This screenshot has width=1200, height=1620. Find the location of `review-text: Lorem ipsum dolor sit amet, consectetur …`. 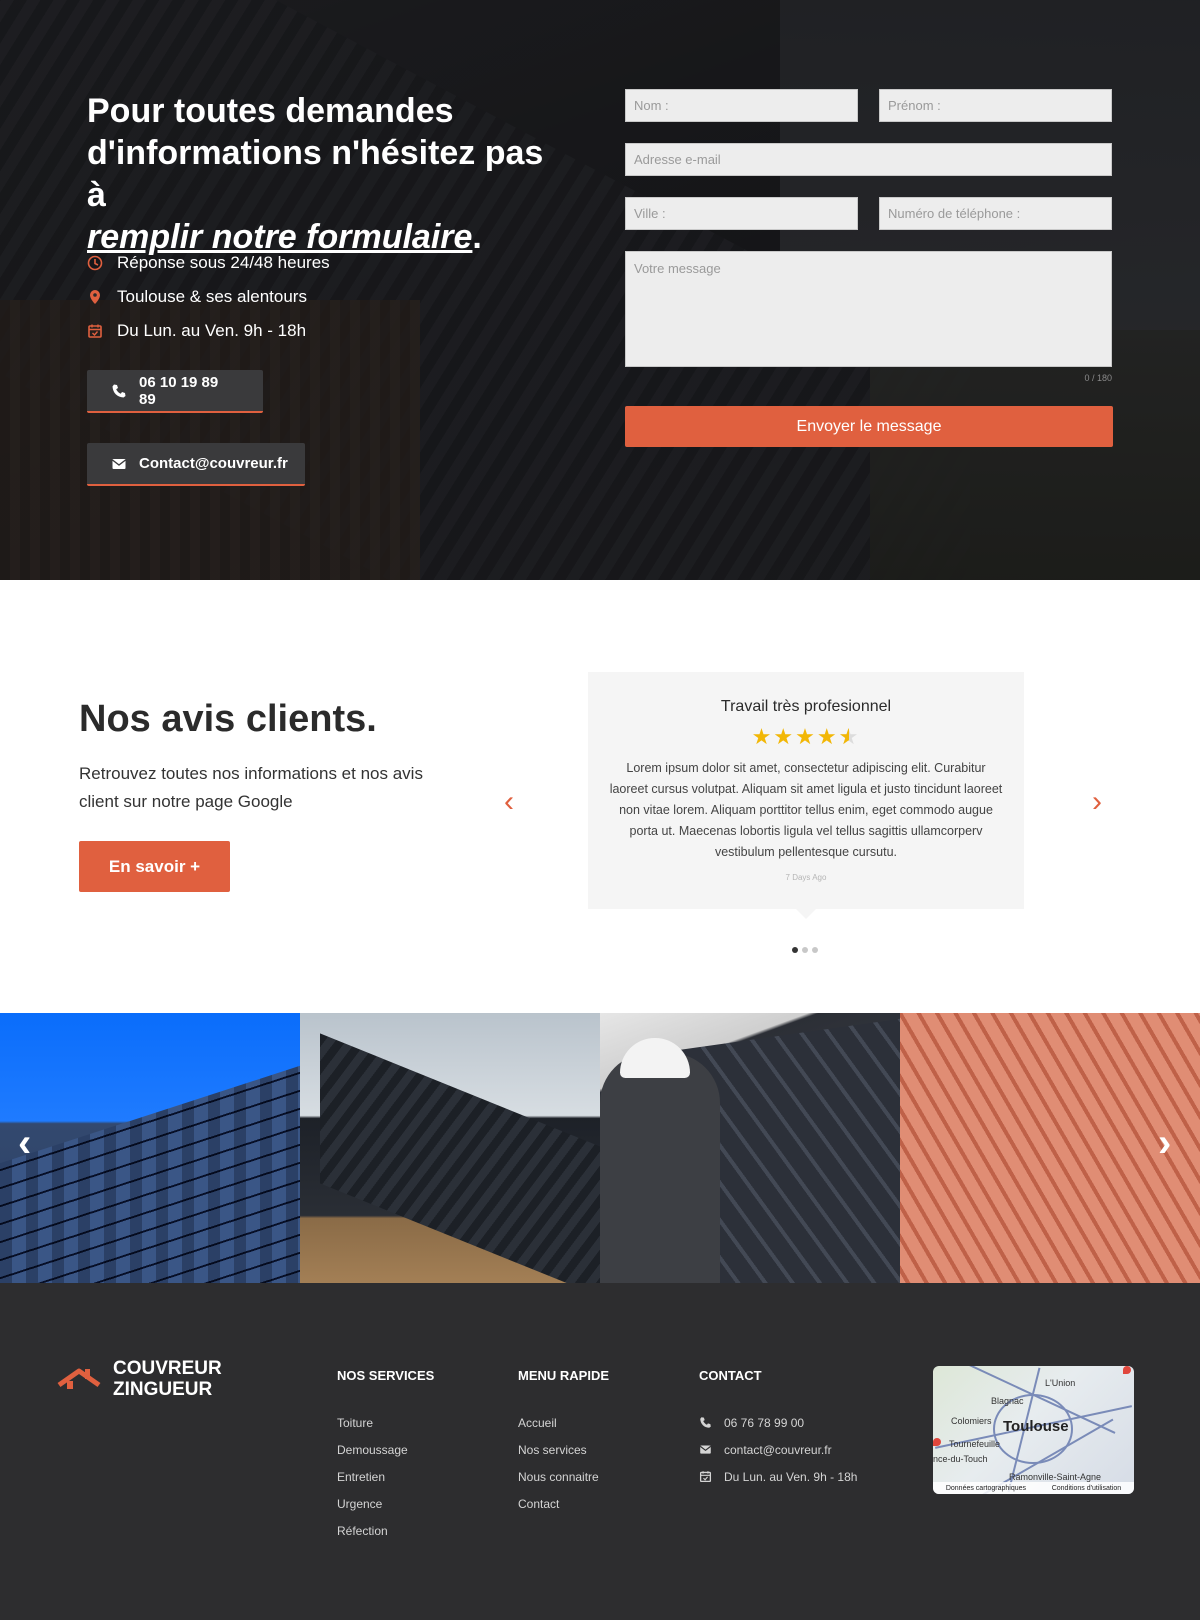

review-text: Lorem ipsum dolor sit amet, consectetur … is located at coordinates (806, 810).